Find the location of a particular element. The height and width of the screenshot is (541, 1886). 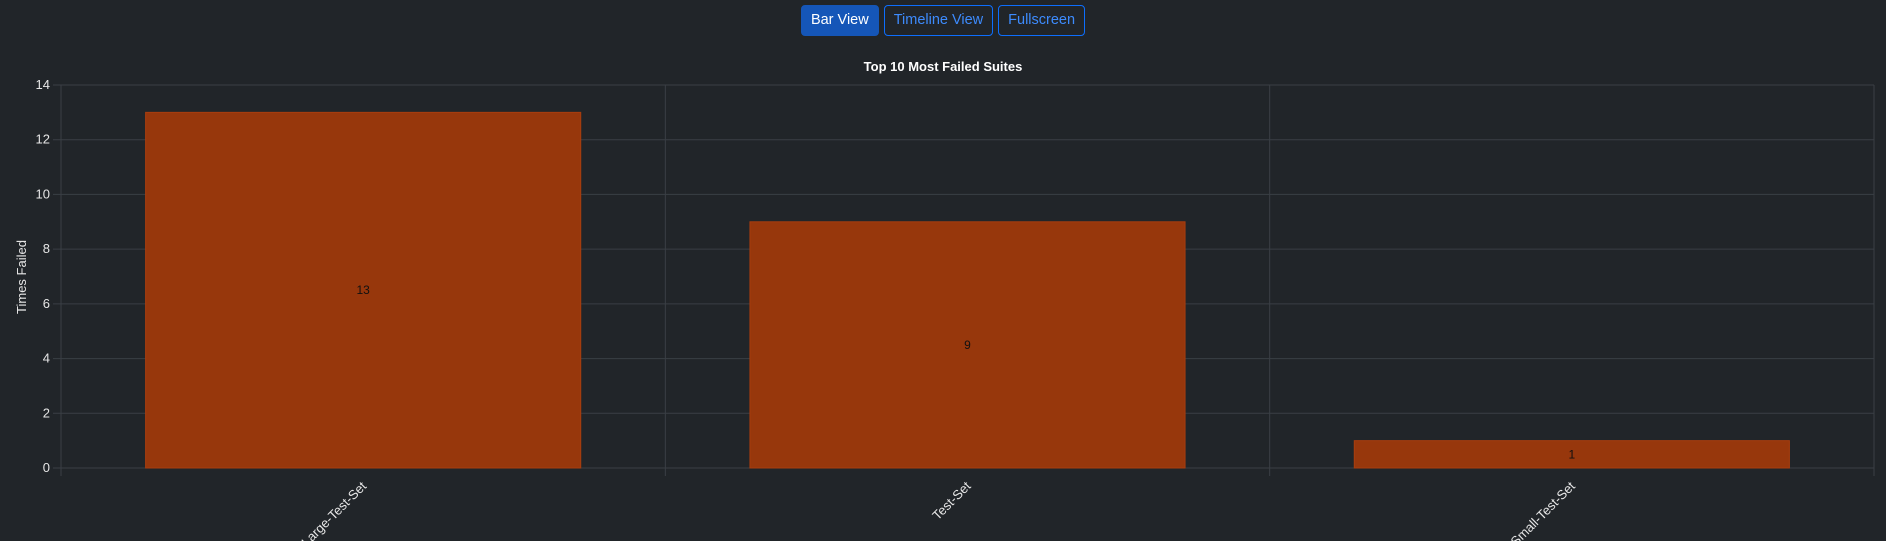

y-tick-label: 4 is located at coordinates (46, 358).